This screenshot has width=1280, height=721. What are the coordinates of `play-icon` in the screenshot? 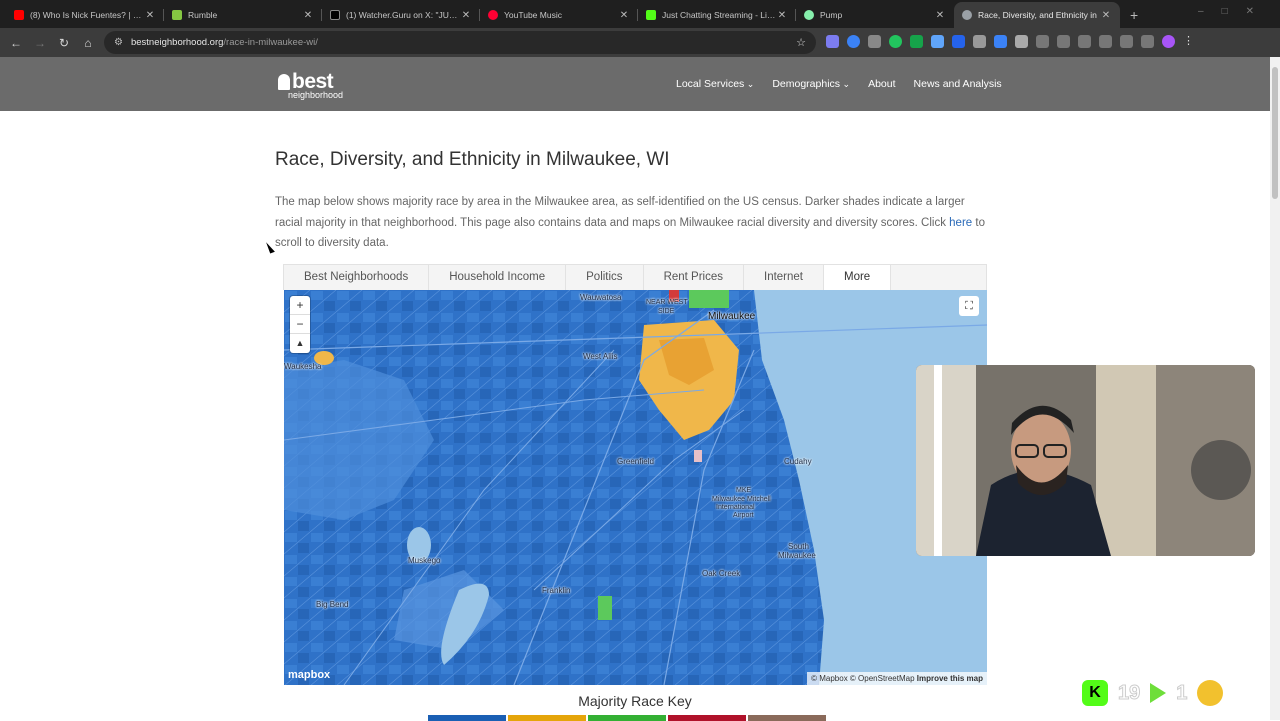 It's located at (1158, 693).